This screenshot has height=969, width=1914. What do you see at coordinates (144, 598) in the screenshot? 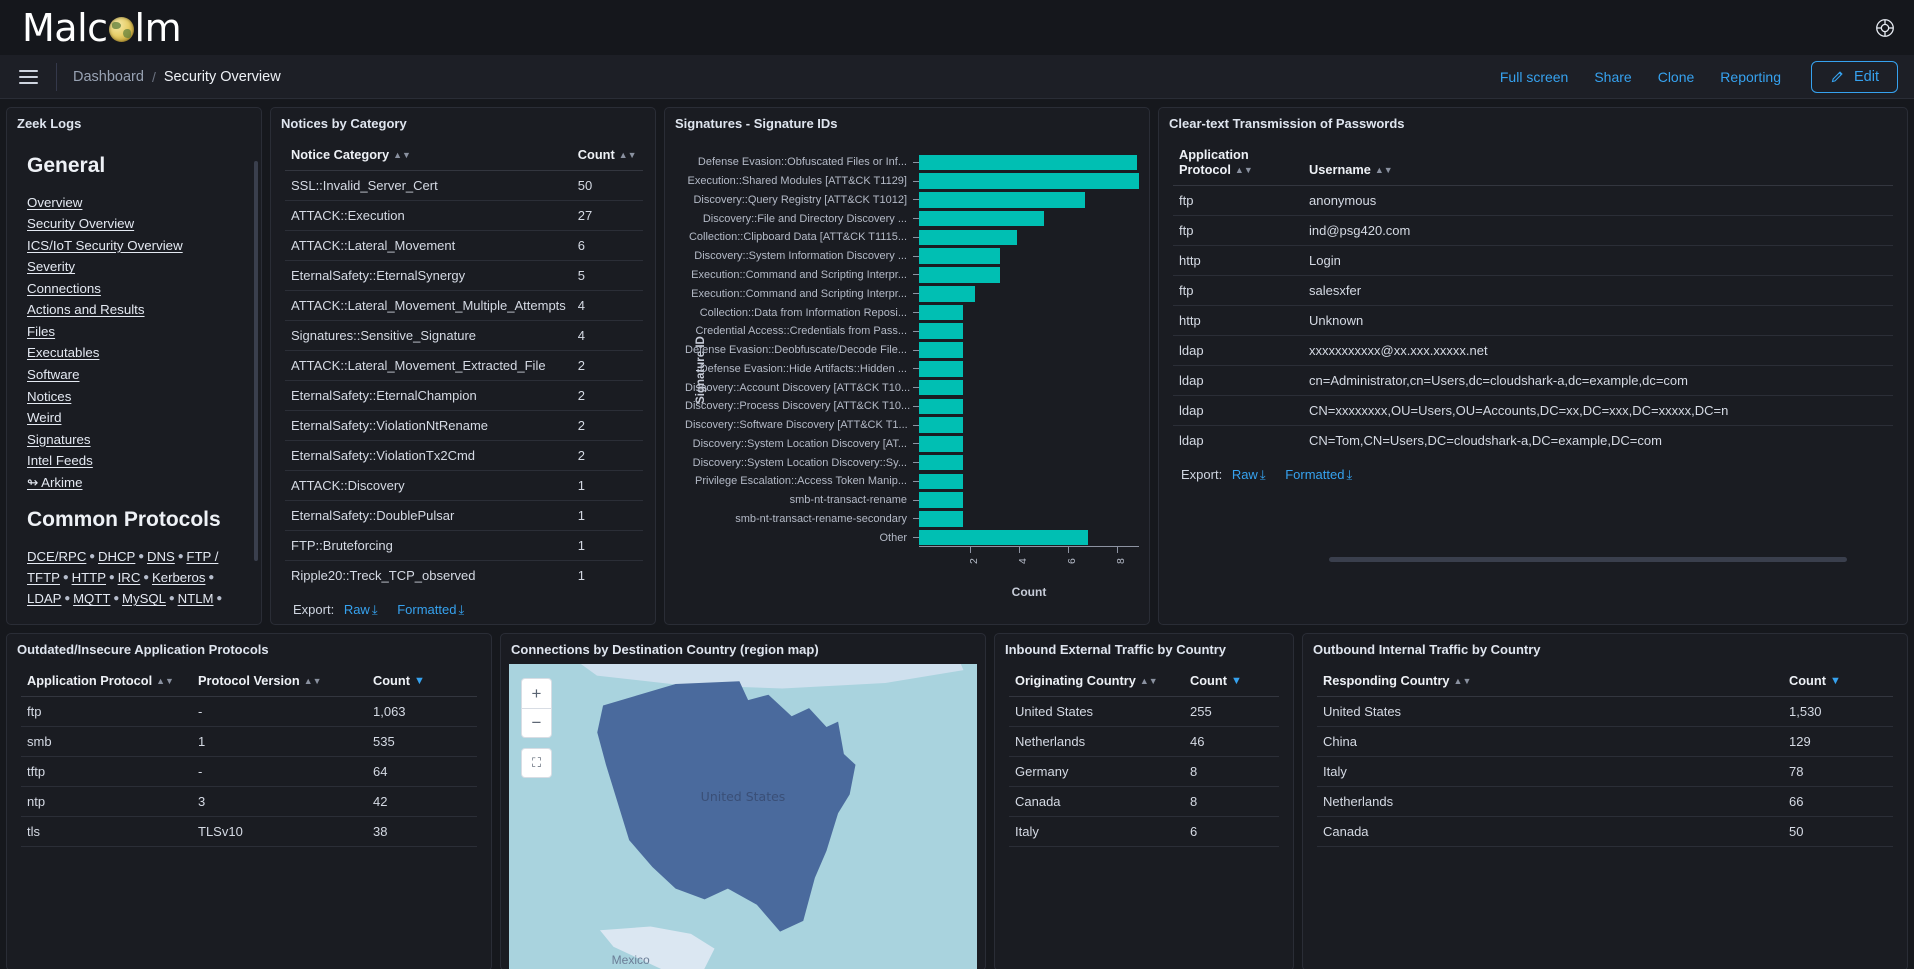
I see `proto-link-mysql: MySQL` at bounding box center [144, 598].